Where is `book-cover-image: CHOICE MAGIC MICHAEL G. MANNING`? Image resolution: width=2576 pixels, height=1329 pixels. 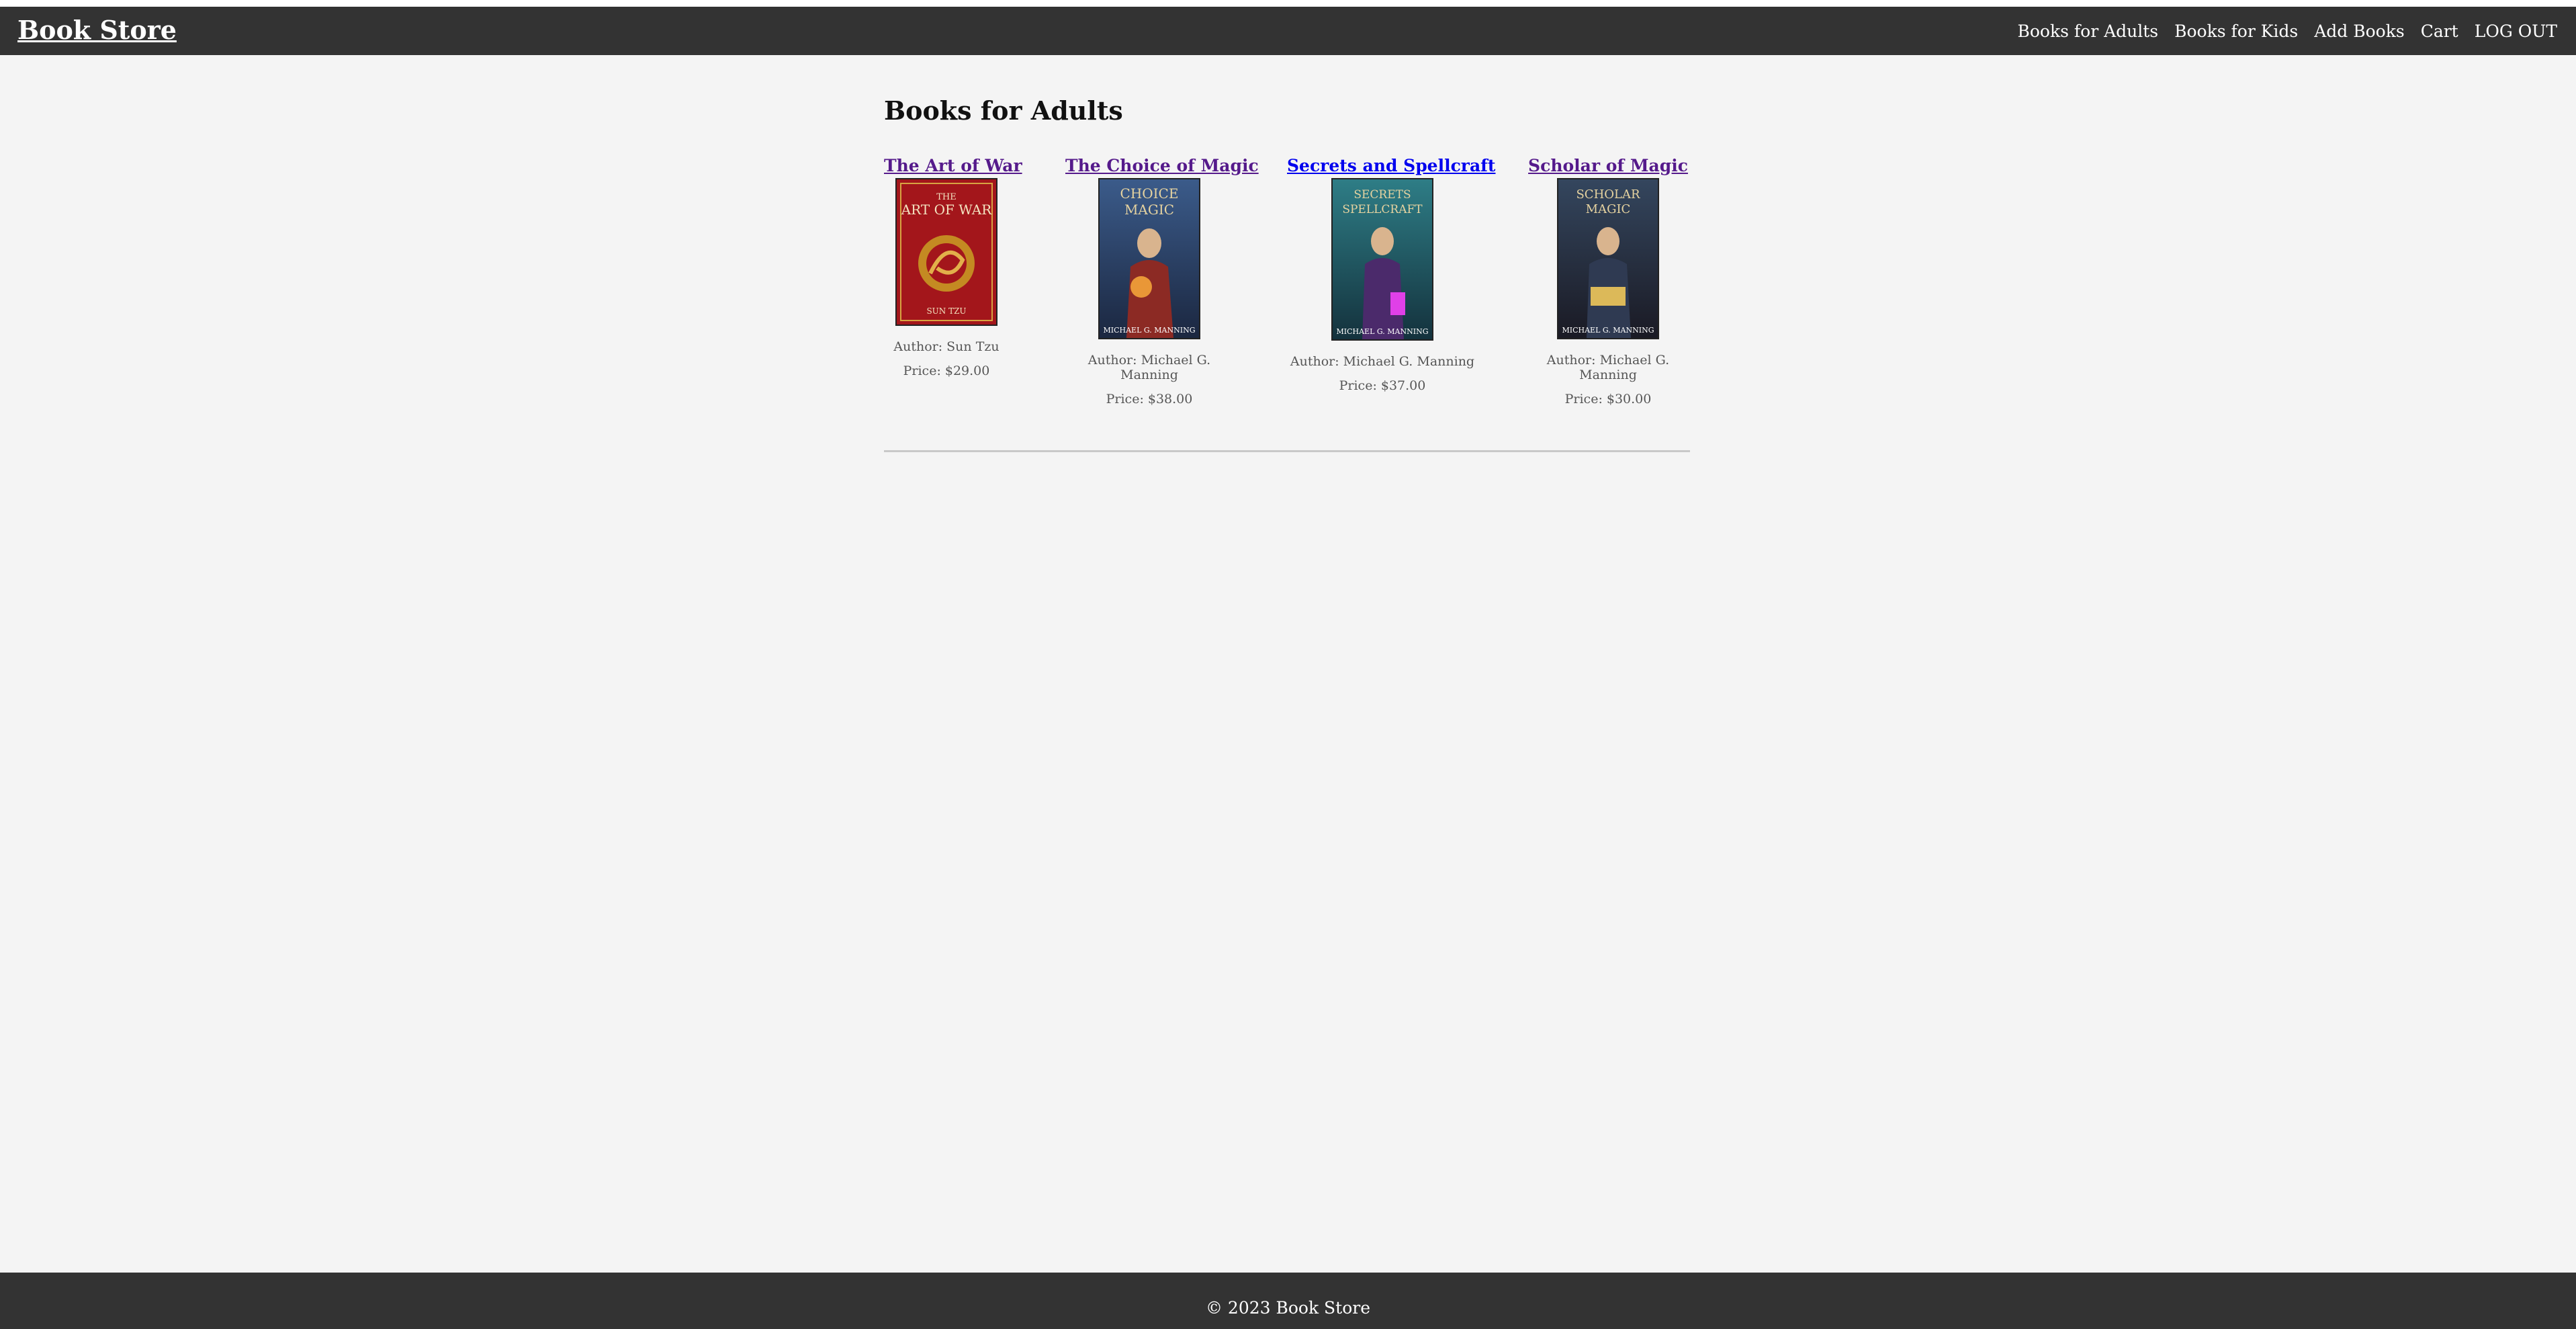
book-cover-image: CHOICE MAGIC MICHAEL G. MANNING is located at coordinates (1150, 258).